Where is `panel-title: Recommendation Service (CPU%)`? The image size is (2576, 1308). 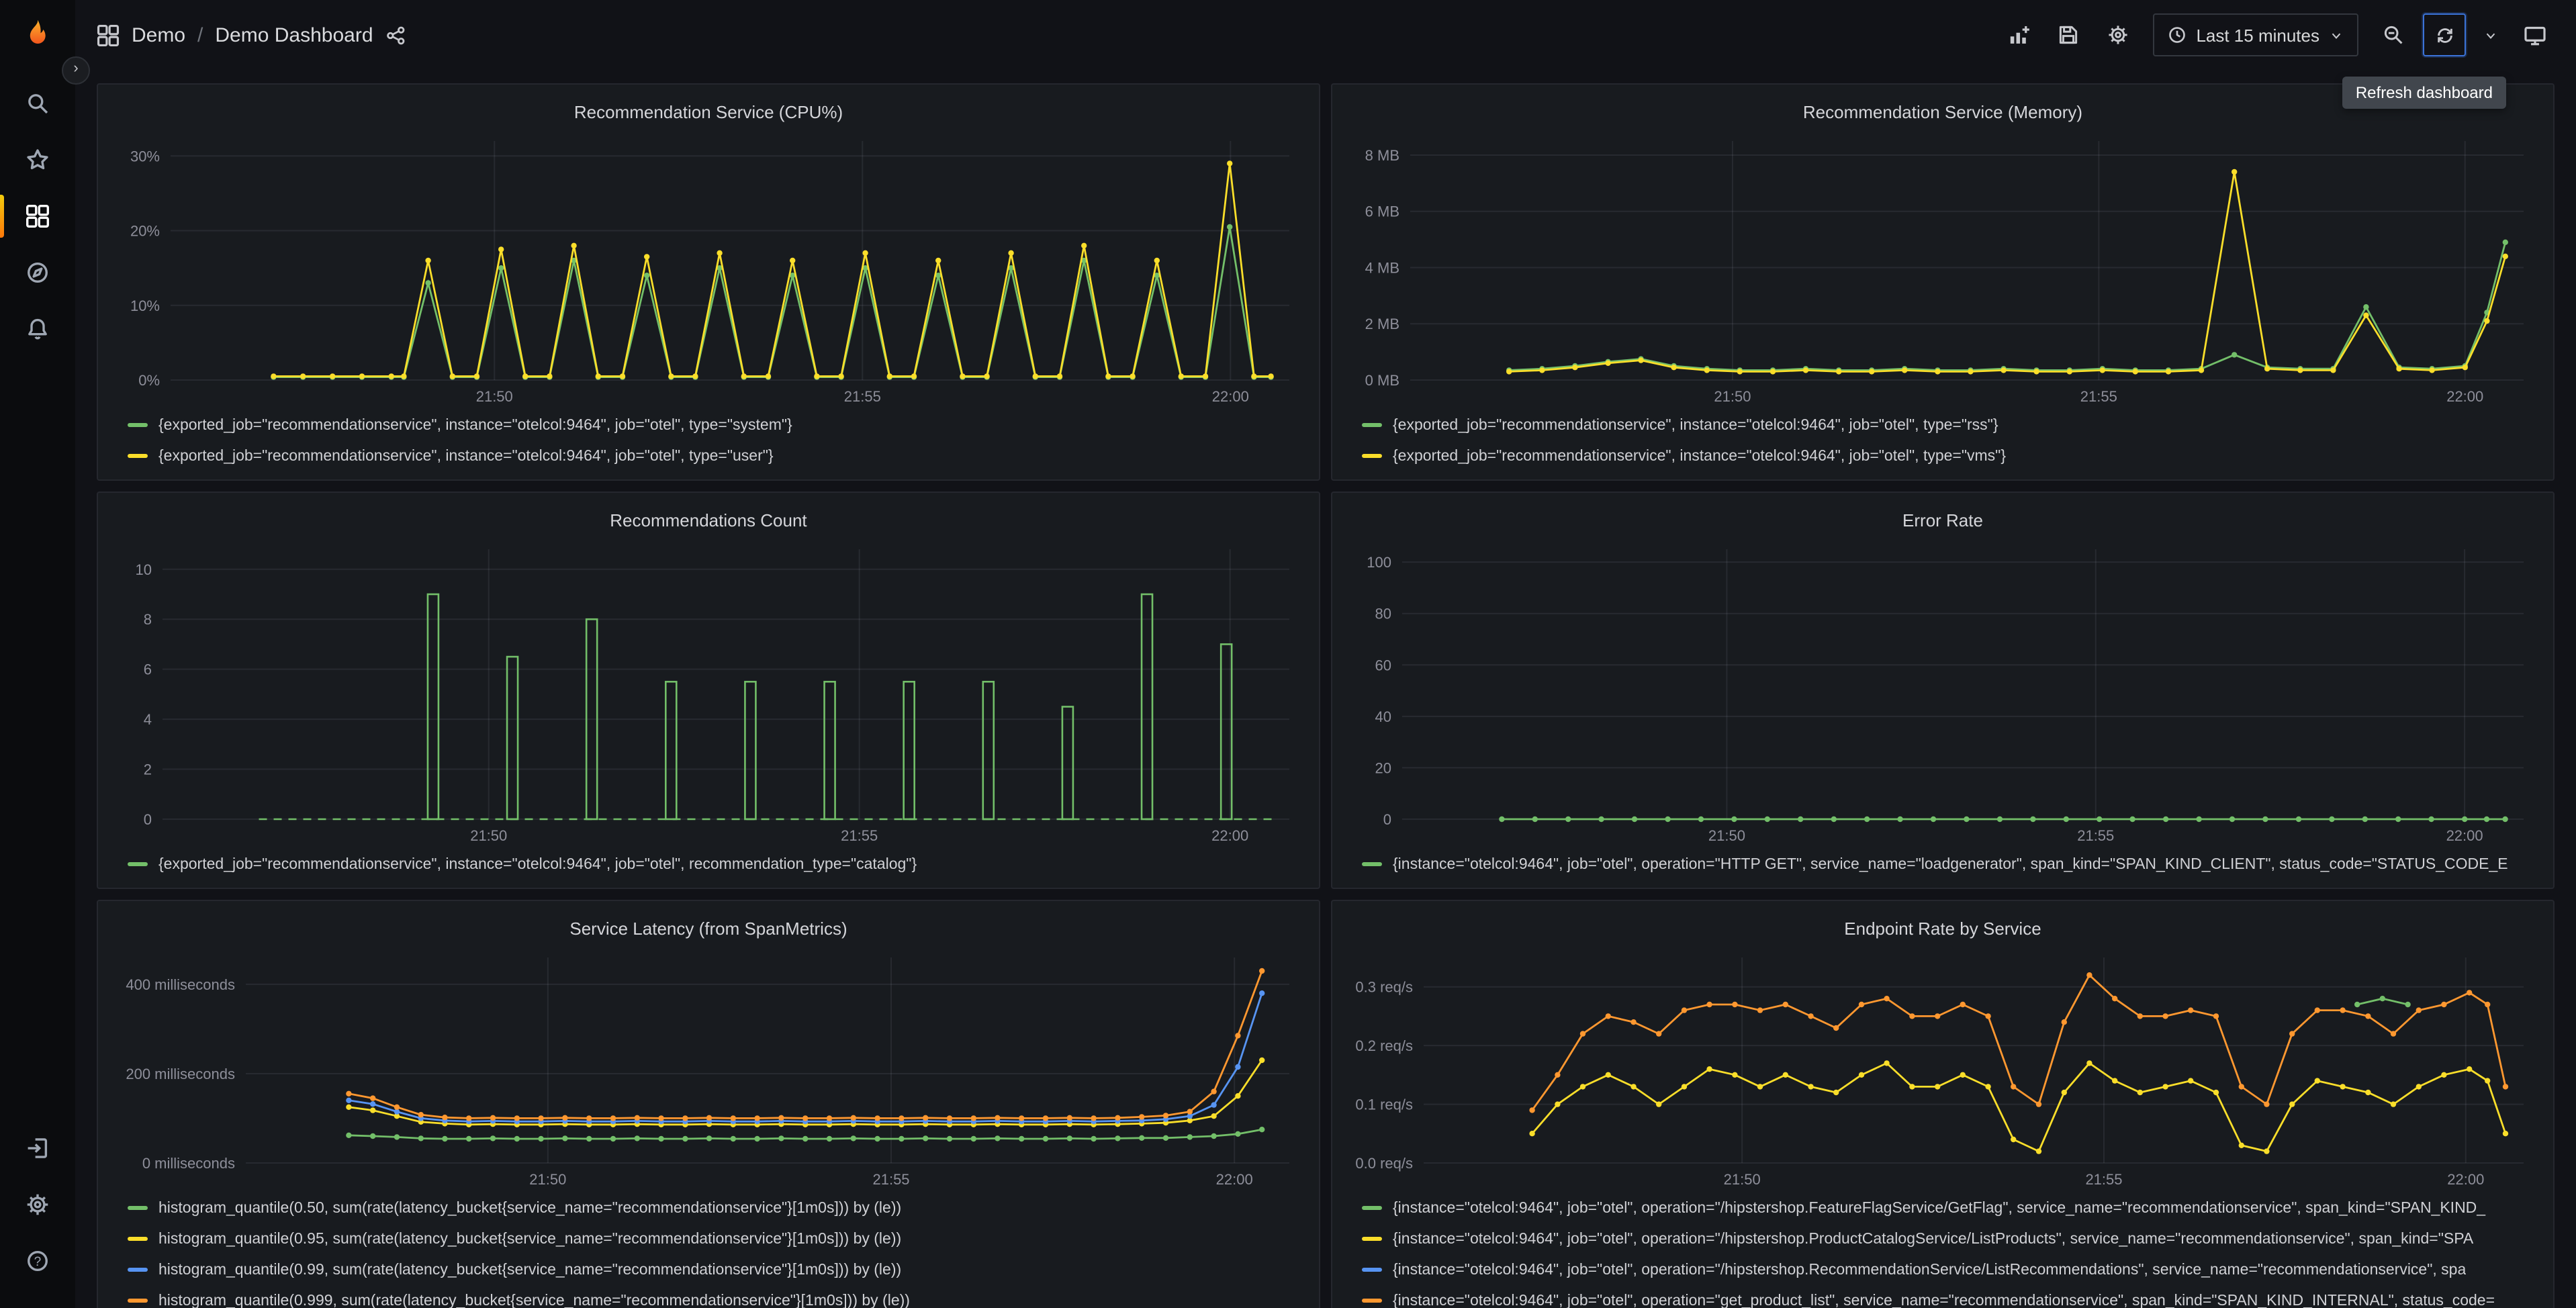
panel-title: Recommendation Service (CPU%) is located at coordinates (708, 111).